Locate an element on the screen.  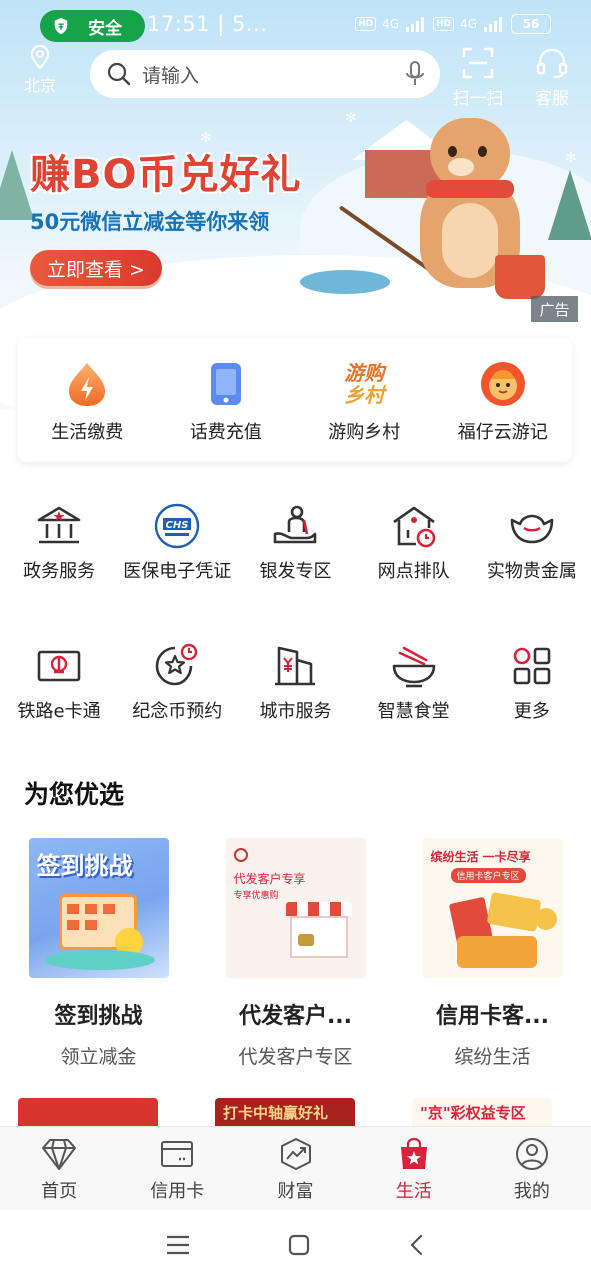
nav-label: 生活 is located at coordinates (413, 1191).